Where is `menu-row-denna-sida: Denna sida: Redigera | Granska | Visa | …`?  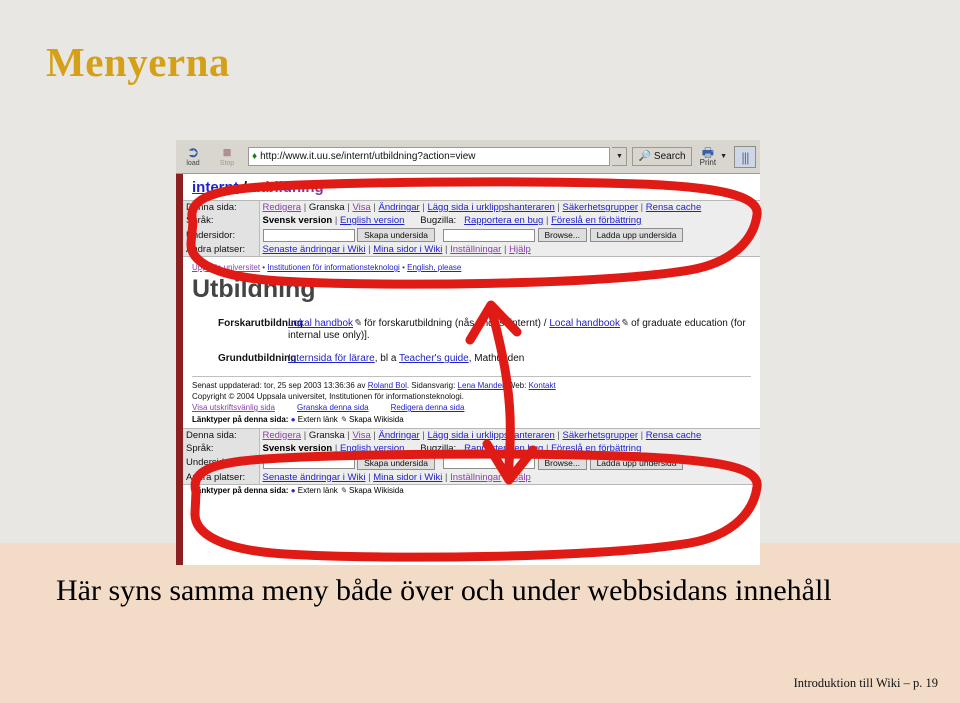
menu-row-denna-sida: Denna sida: Redigera | Granska | Visa | … is located at coordinates (471, 207).